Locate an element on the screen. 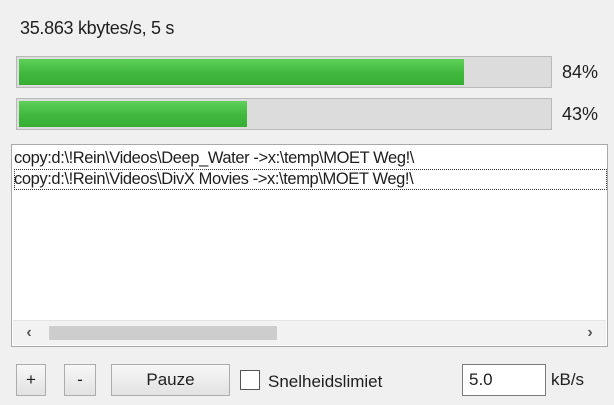  total-progress-fill is located at coordinates (241, 72).